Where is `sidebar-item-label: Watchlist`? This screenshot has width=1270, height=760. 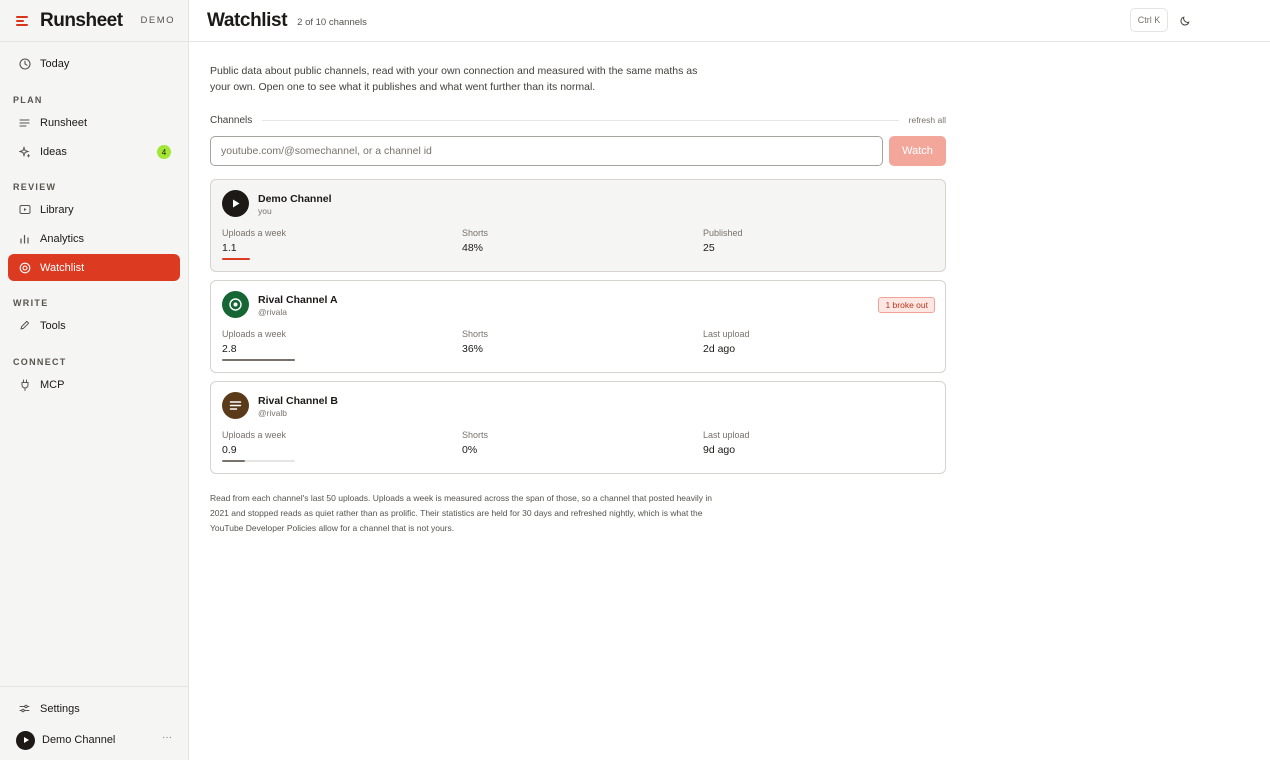 sidebar-item-label: Watchlist is located at coordinates (62, 267).